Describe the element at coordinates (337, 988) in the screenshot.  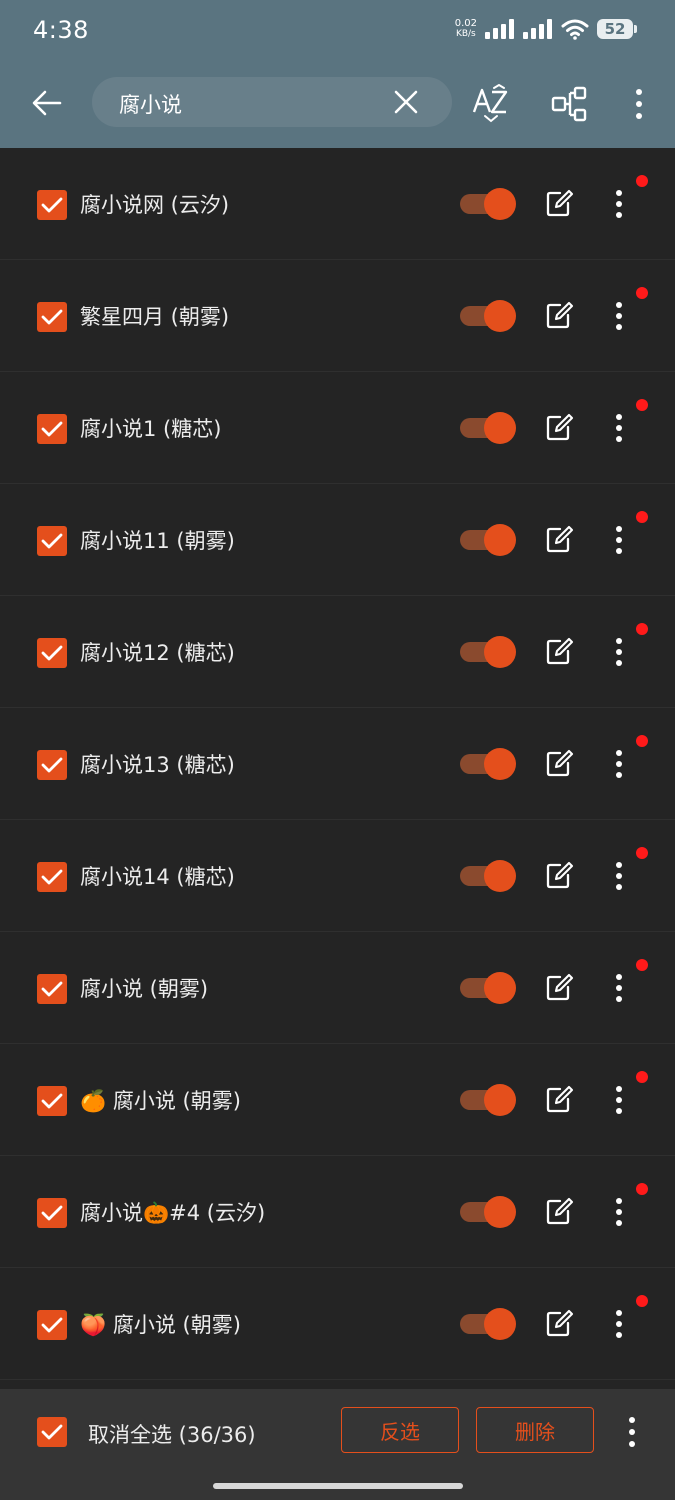
I see `source-row: 腐小说 (朝雾)` at that location.